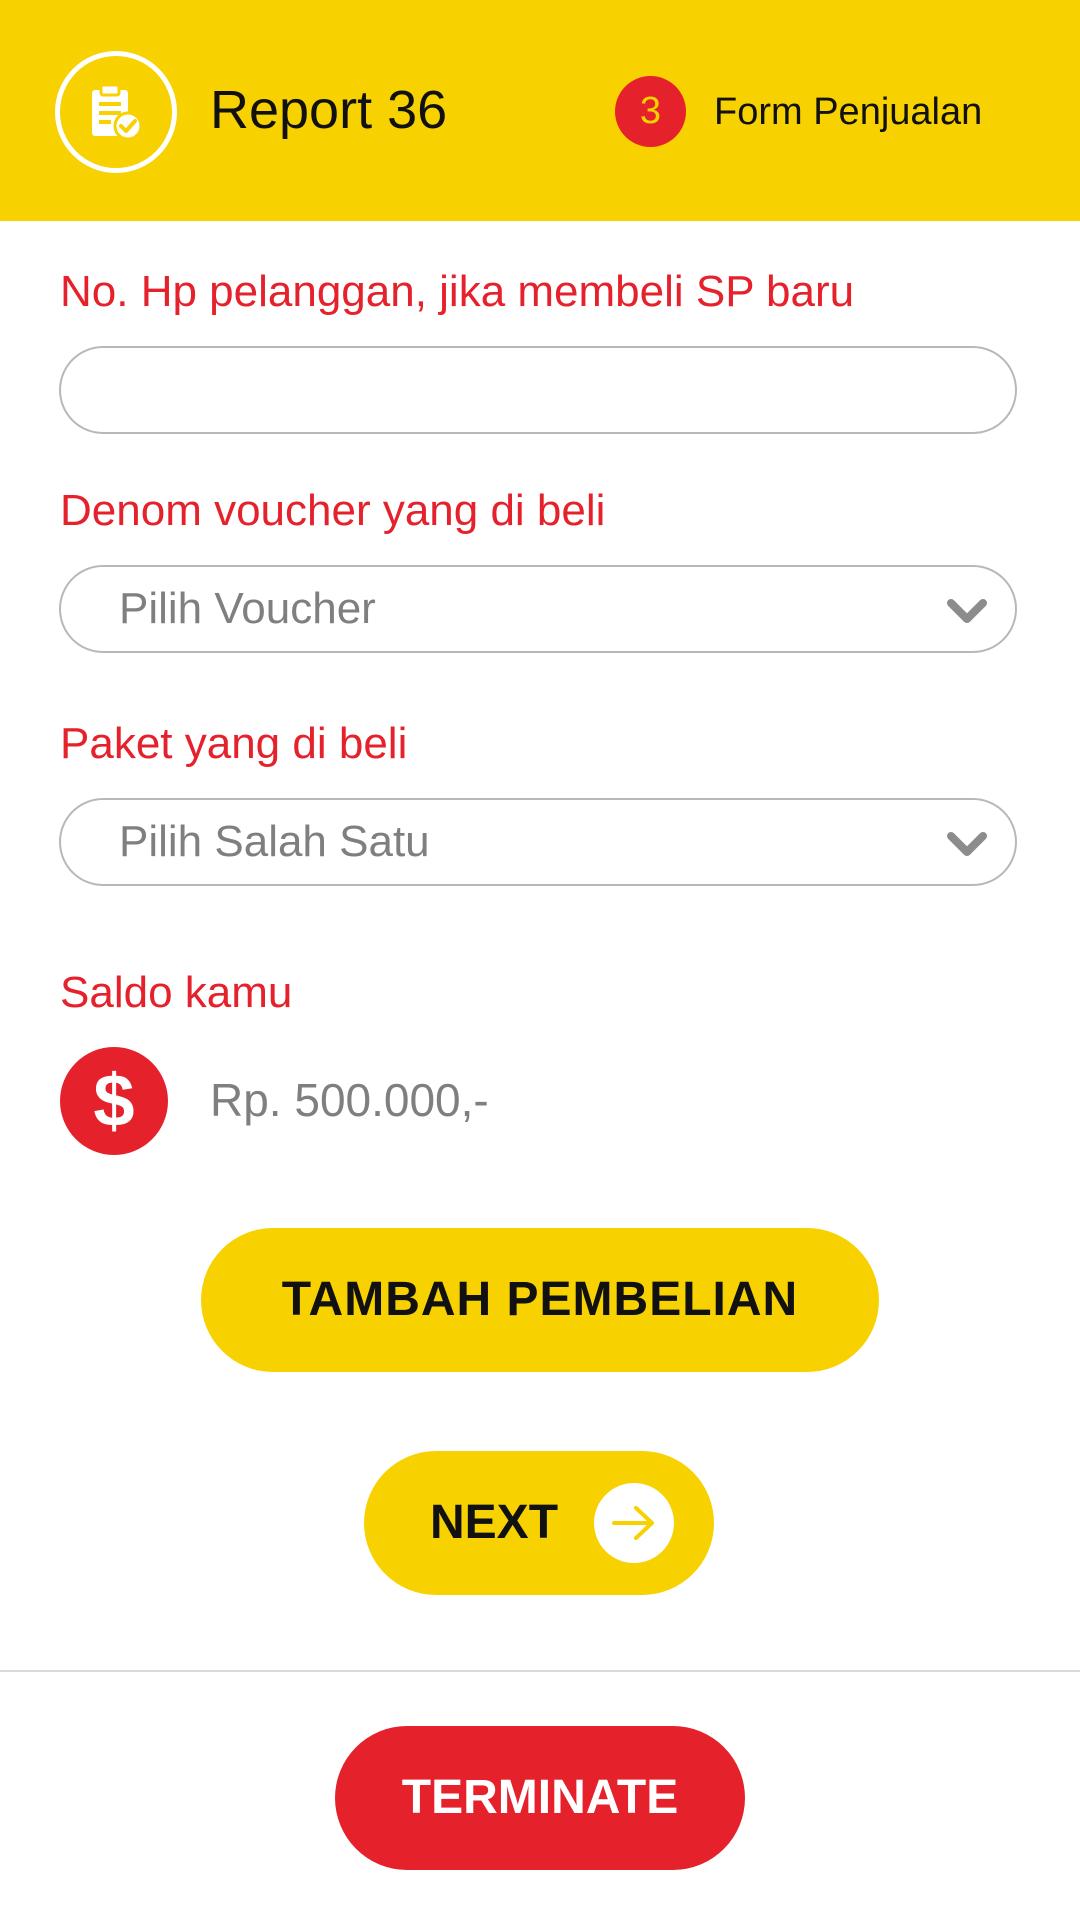 Image resolution: width=1080 pixels, height=1920 pixels. What do you see at coordinates (540, 1798) in the screenshot?
I see `terminate-button: TERMINATE` at bounding box center [540, 1798].